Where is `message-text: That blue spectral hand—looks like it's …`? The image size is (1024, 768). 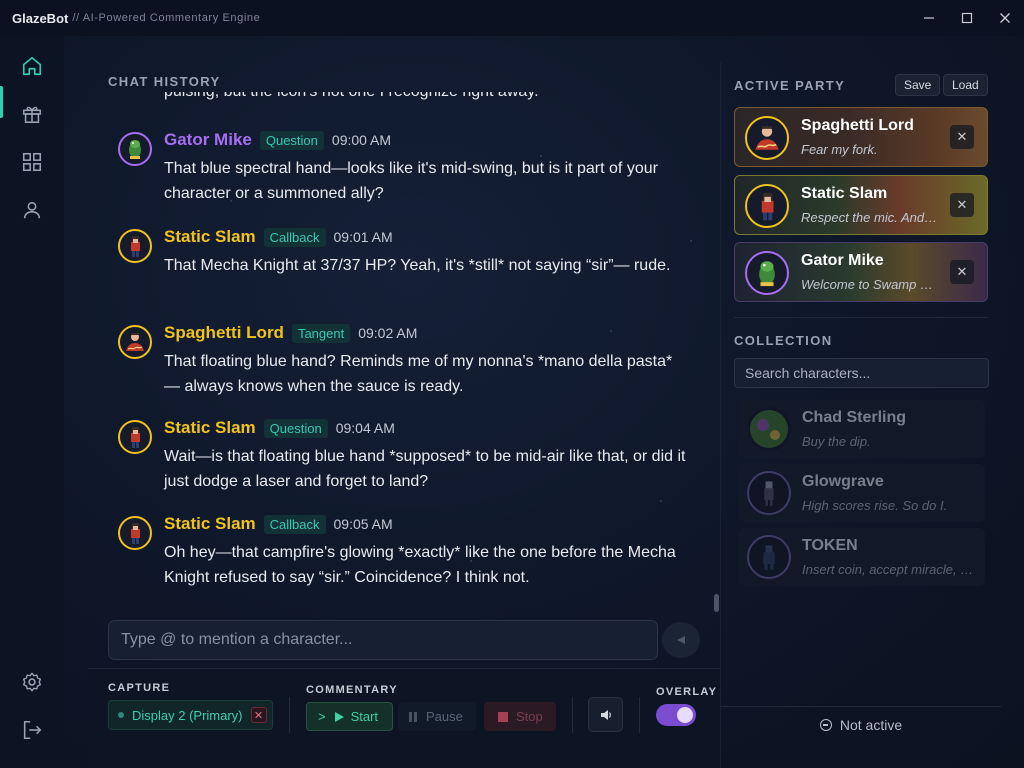 message-text: That blue spectral hand—looks like it's … is located at coordinates (411, 181).